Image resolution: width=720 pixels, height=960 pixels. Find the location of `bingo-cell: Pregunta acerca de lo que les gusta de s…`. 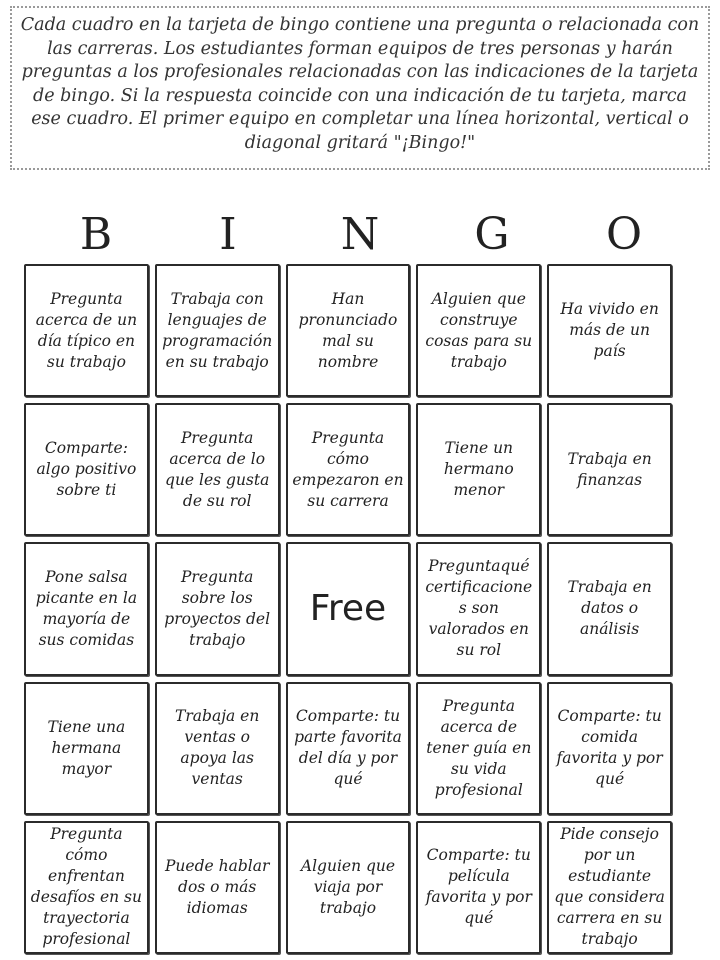

bingo-cell: Pregunta acerca de lo que les gusta de s… is located at coordinates (217, 470).